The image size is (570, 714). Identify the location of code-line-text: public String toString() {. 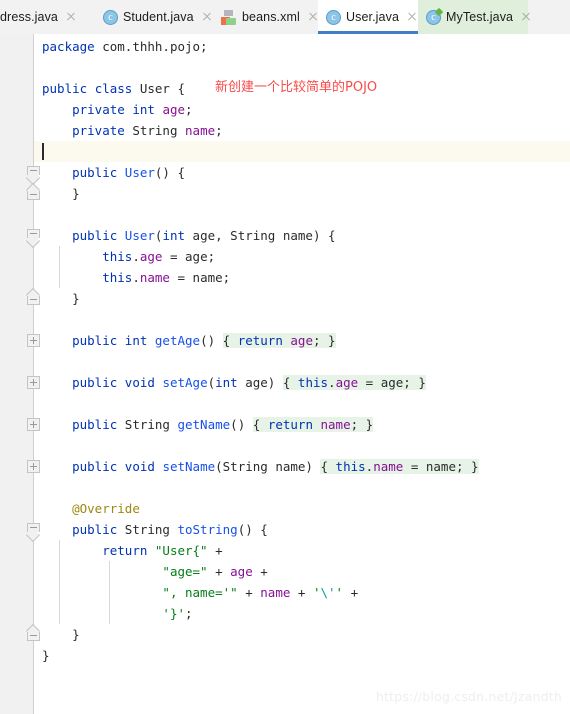
(134, 529).